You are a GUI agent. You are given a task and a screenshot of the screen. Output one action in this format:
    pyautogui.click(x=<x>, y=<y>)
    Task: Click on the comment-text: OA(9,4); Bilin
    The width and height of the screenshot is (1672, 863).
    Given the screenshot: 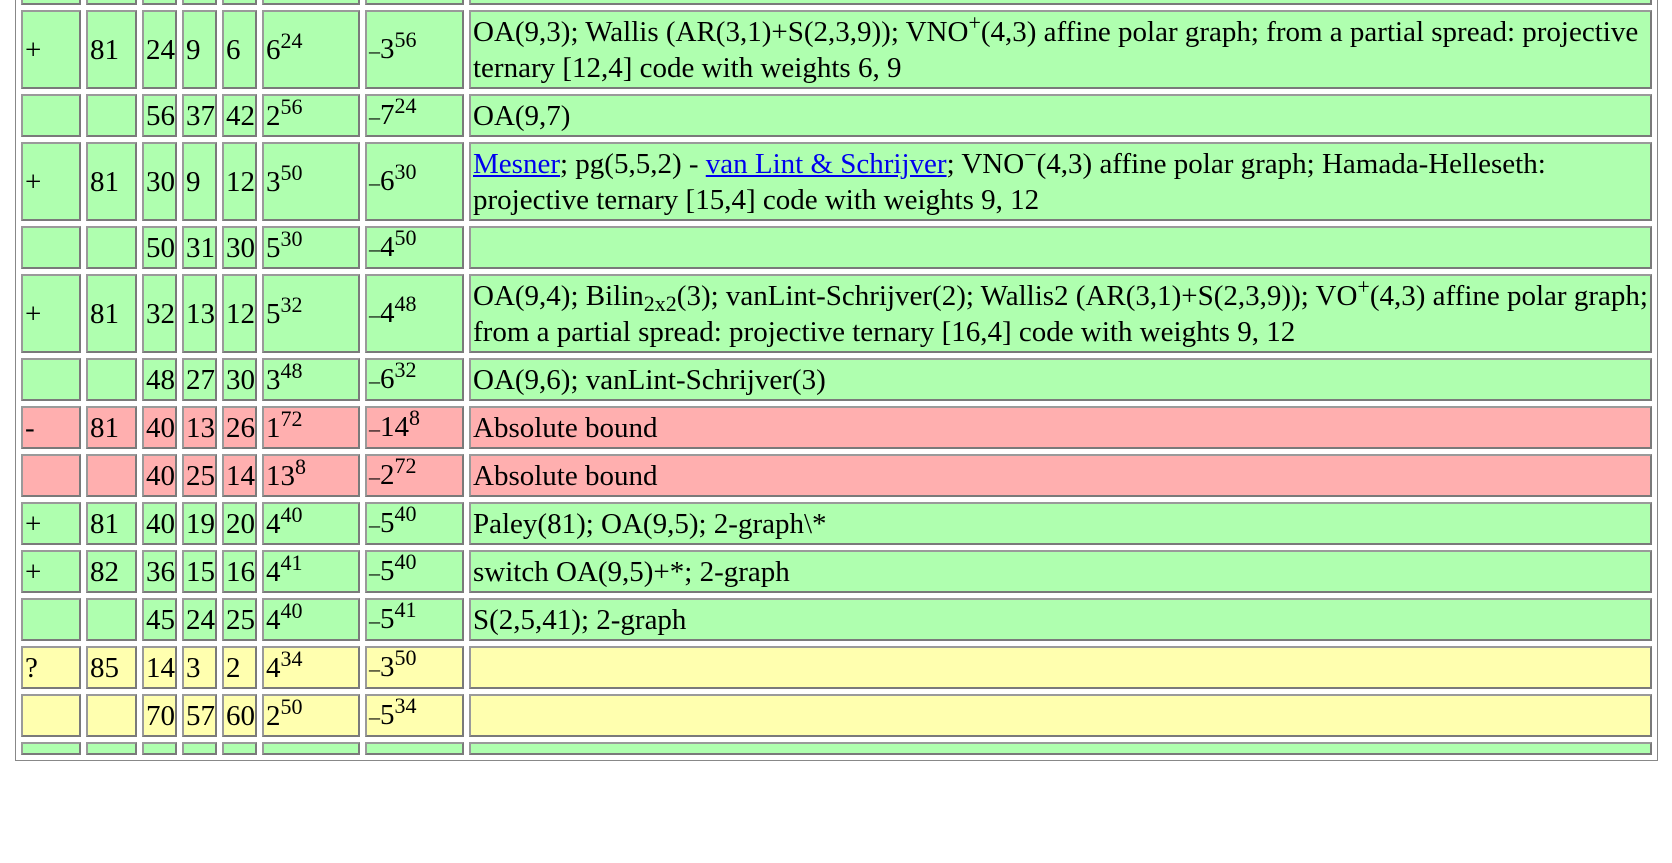 What is the action you would take?
    pyautogui.click(x=558, y=296)
    